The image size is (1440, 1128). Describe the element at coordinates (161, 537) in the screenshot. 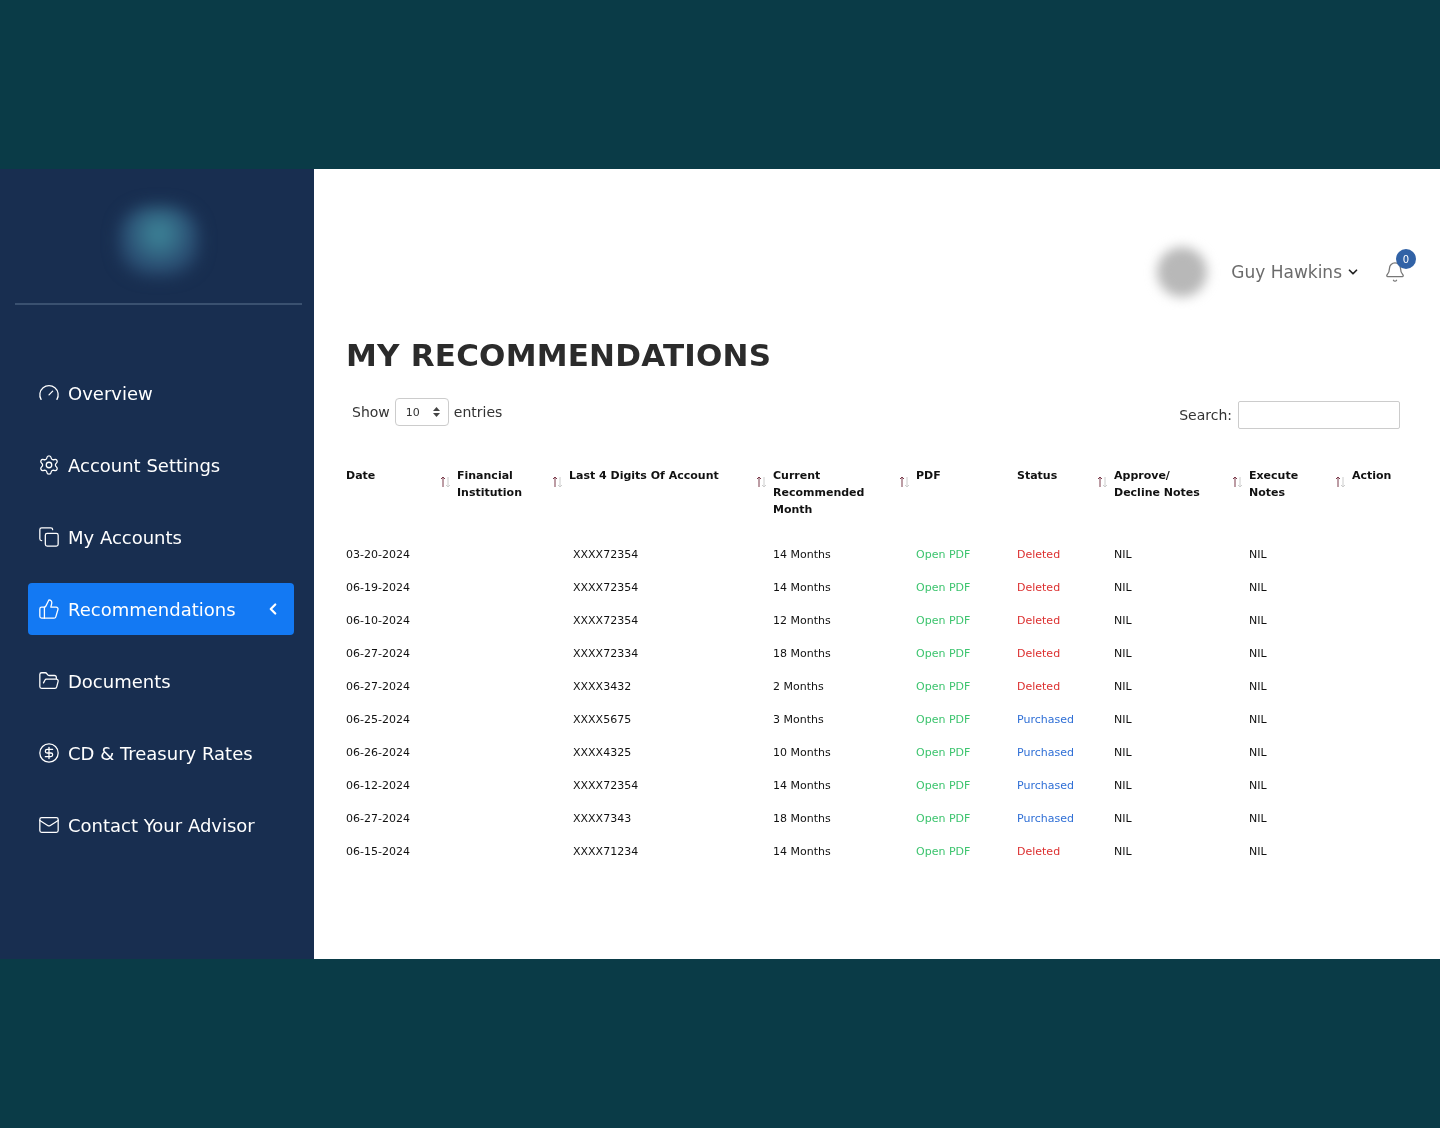

I see `nav-item: My Accounts` at that location.